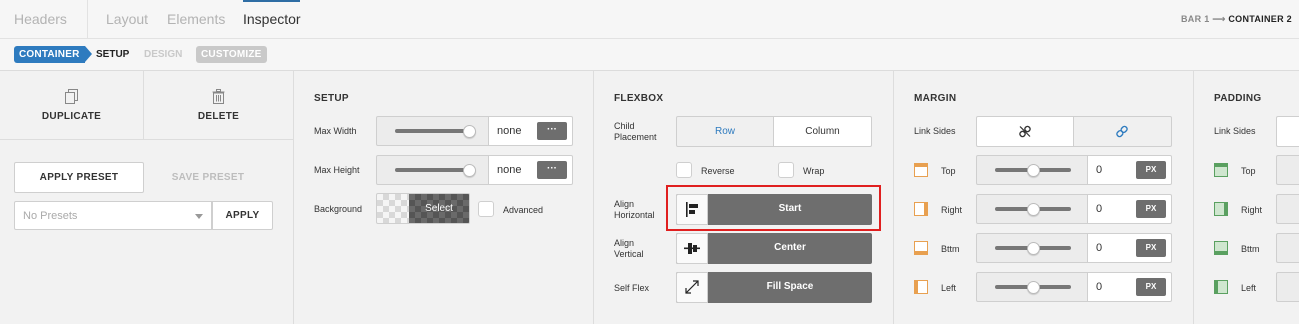 This screenshot has width=1299, height=324. Describe the element at coordinates (935, 131) in the screenshot. I see `margin-link-sides-label: Link Sides` at that location.